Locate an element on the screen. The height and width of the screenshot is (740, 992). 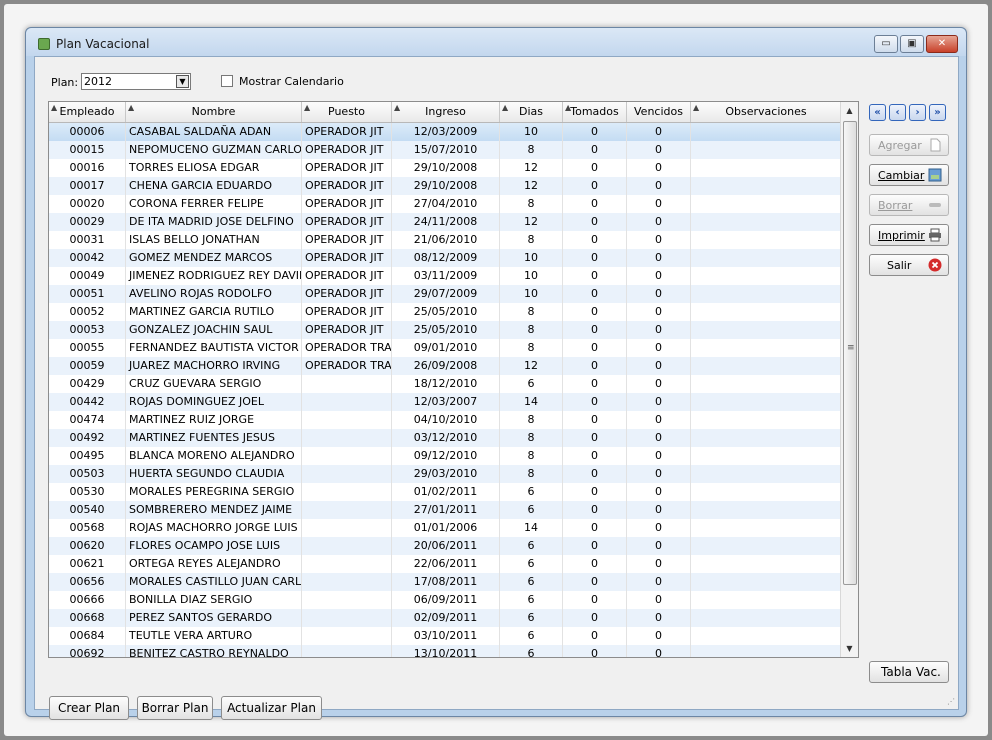
cell-ingreso: 08/12/2009 is located at coordinates (446, 258).